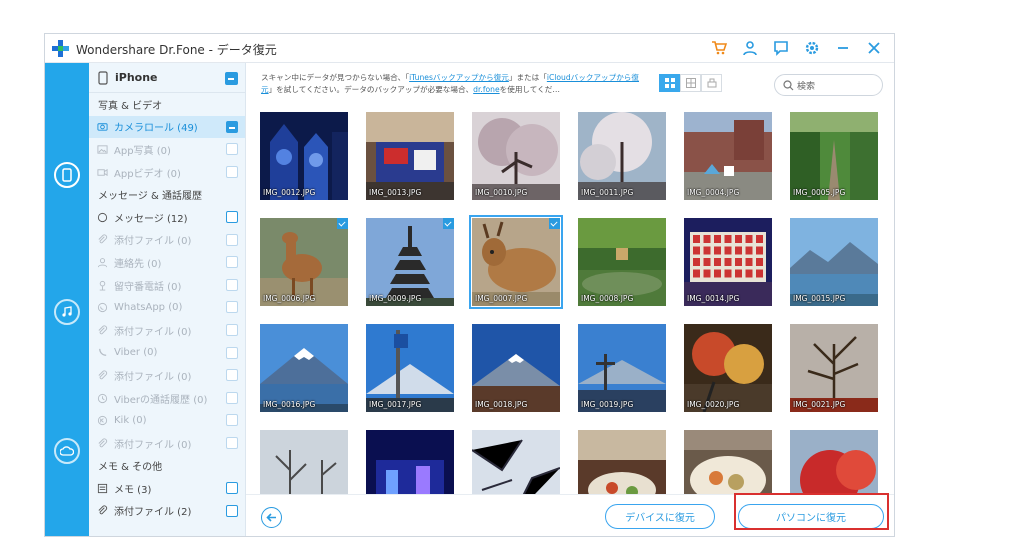 This screenshot has height=557, width=1024. Describe the element at coordinates (486, 89) in the screenshot. I see `drfone-link: dr.fone` at that location.